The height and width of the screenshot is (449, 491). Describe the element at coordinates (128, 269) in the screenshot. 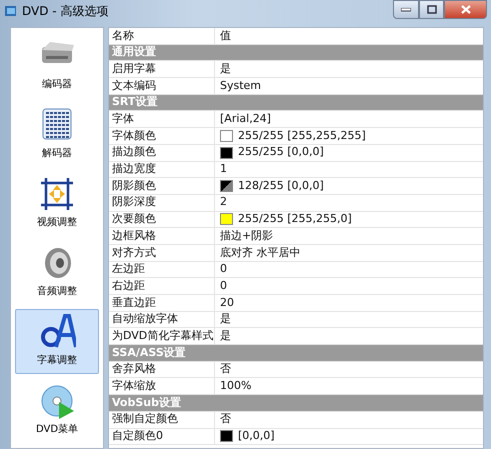

I see `property-name: 左边距` at that location.